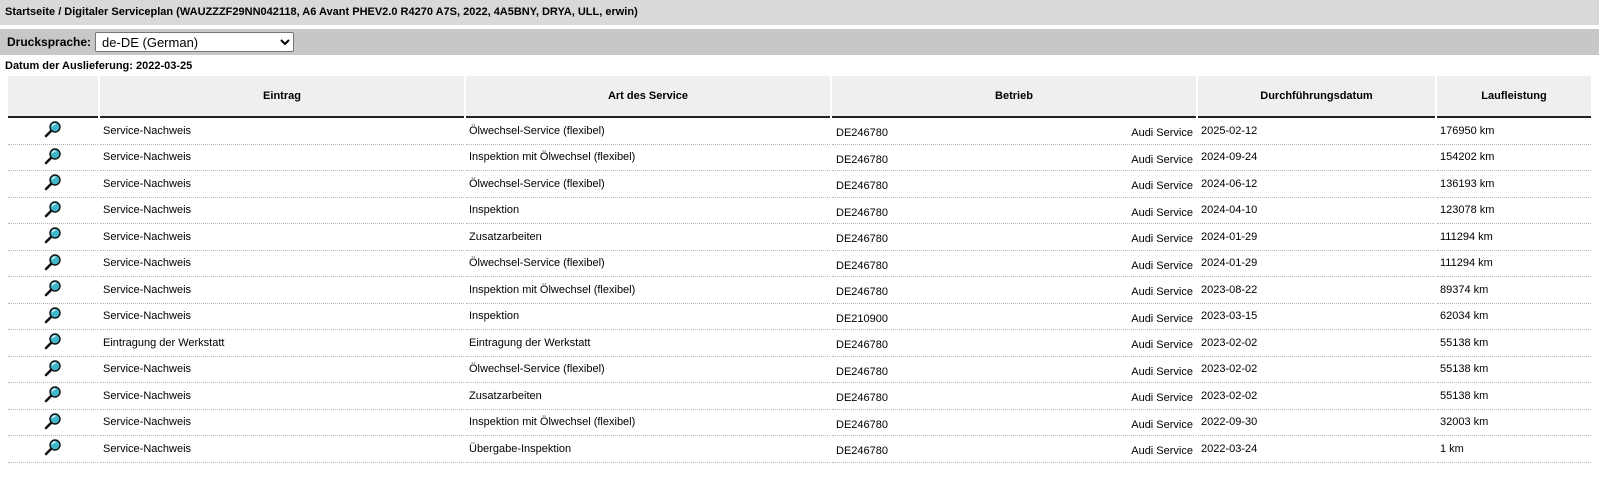 The width and height of the screenshot is (1599, 481). Describe the element at coordinates (1514, 317) in the screenshot. I see `mileage-cell: 62034 km` at that location.